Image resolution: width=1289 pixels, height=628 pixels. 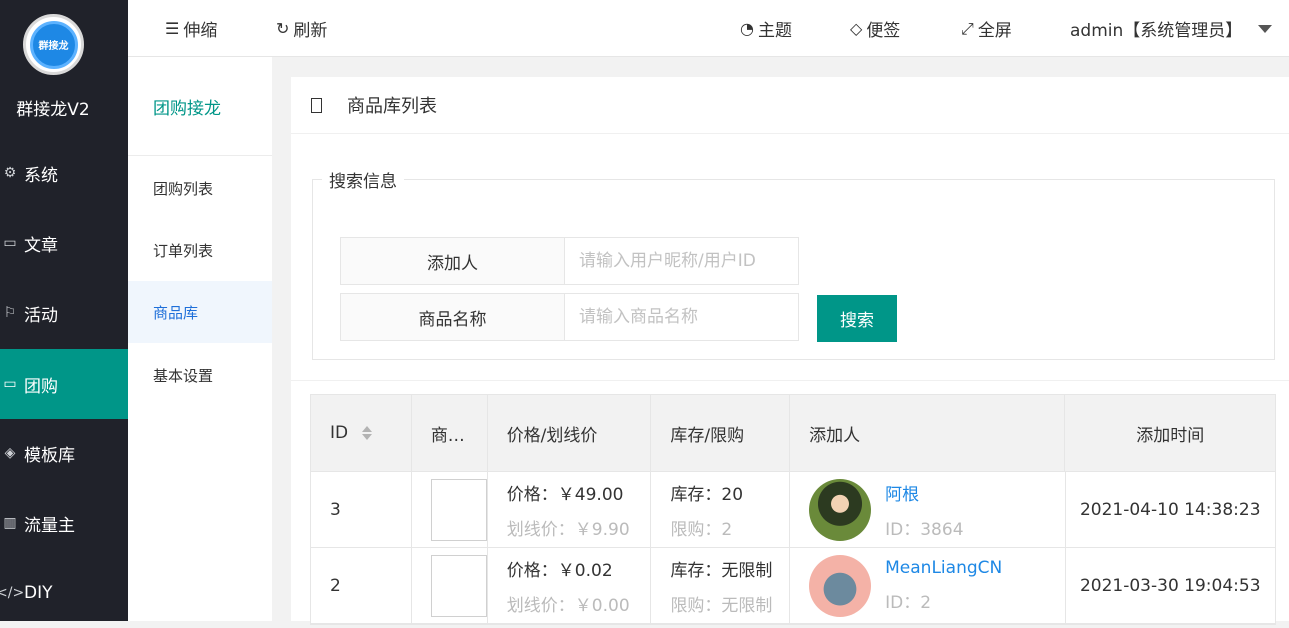 What do you see at coordinates (41, 386) in the screenshot?
I see `nav-item-label: 团购` at bounding box center [41, 386].